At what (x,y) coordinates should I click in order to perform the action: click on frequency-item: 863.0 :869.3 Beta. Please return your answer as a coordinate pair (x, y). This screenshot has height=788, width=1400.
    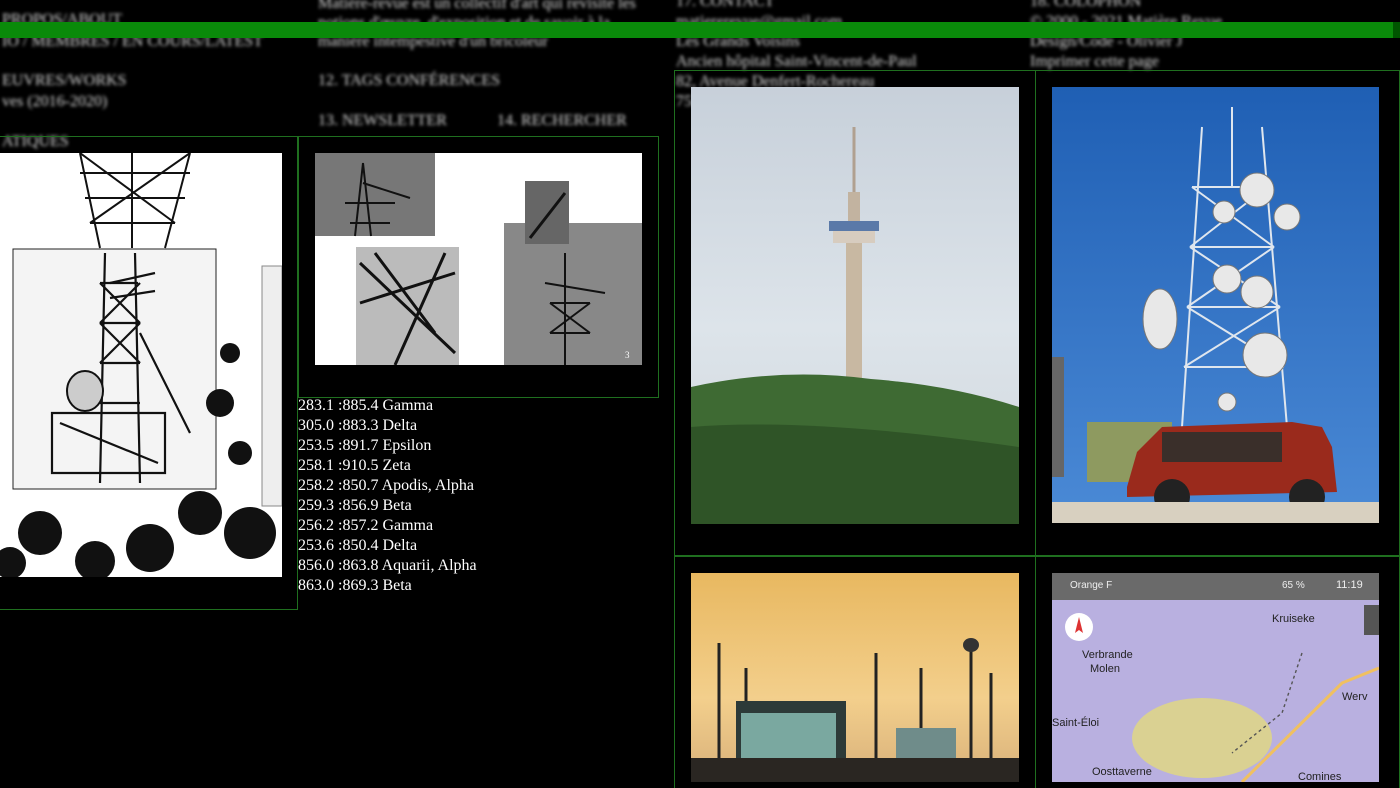
    Looking at the image, I should click on (355, 585).